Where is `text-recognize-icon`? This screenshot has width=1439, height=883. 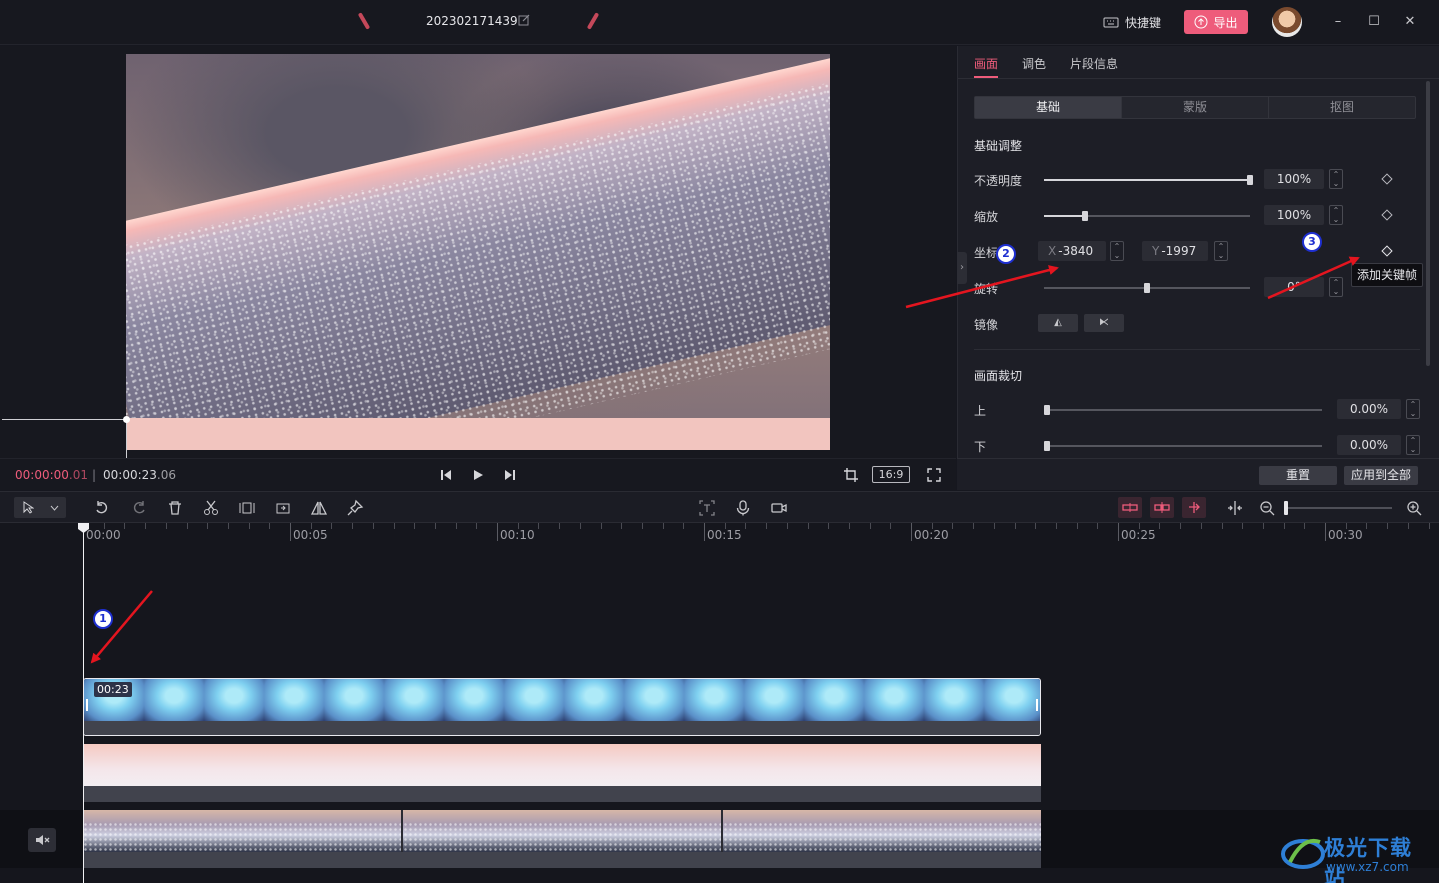
text-recognize-icon is located at coordinates (707, 508).